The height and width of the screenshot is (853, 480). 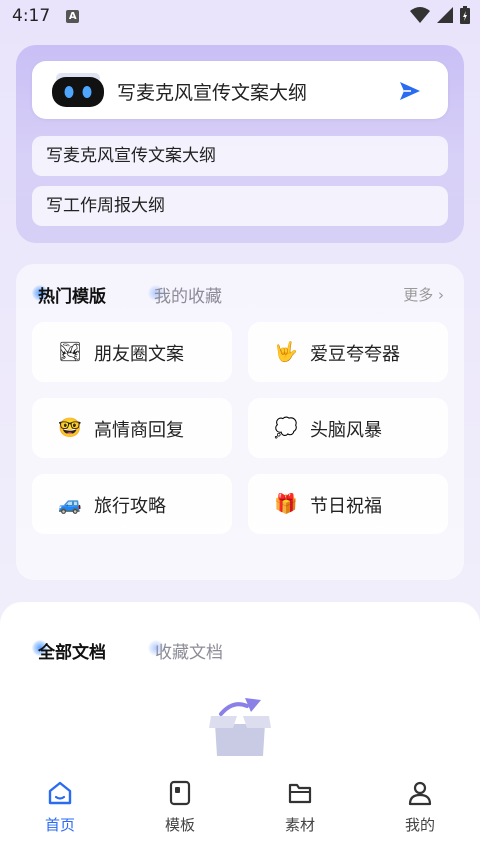 I want to click on rock-hand-icon: 🤟, so click(x=286, y=352).